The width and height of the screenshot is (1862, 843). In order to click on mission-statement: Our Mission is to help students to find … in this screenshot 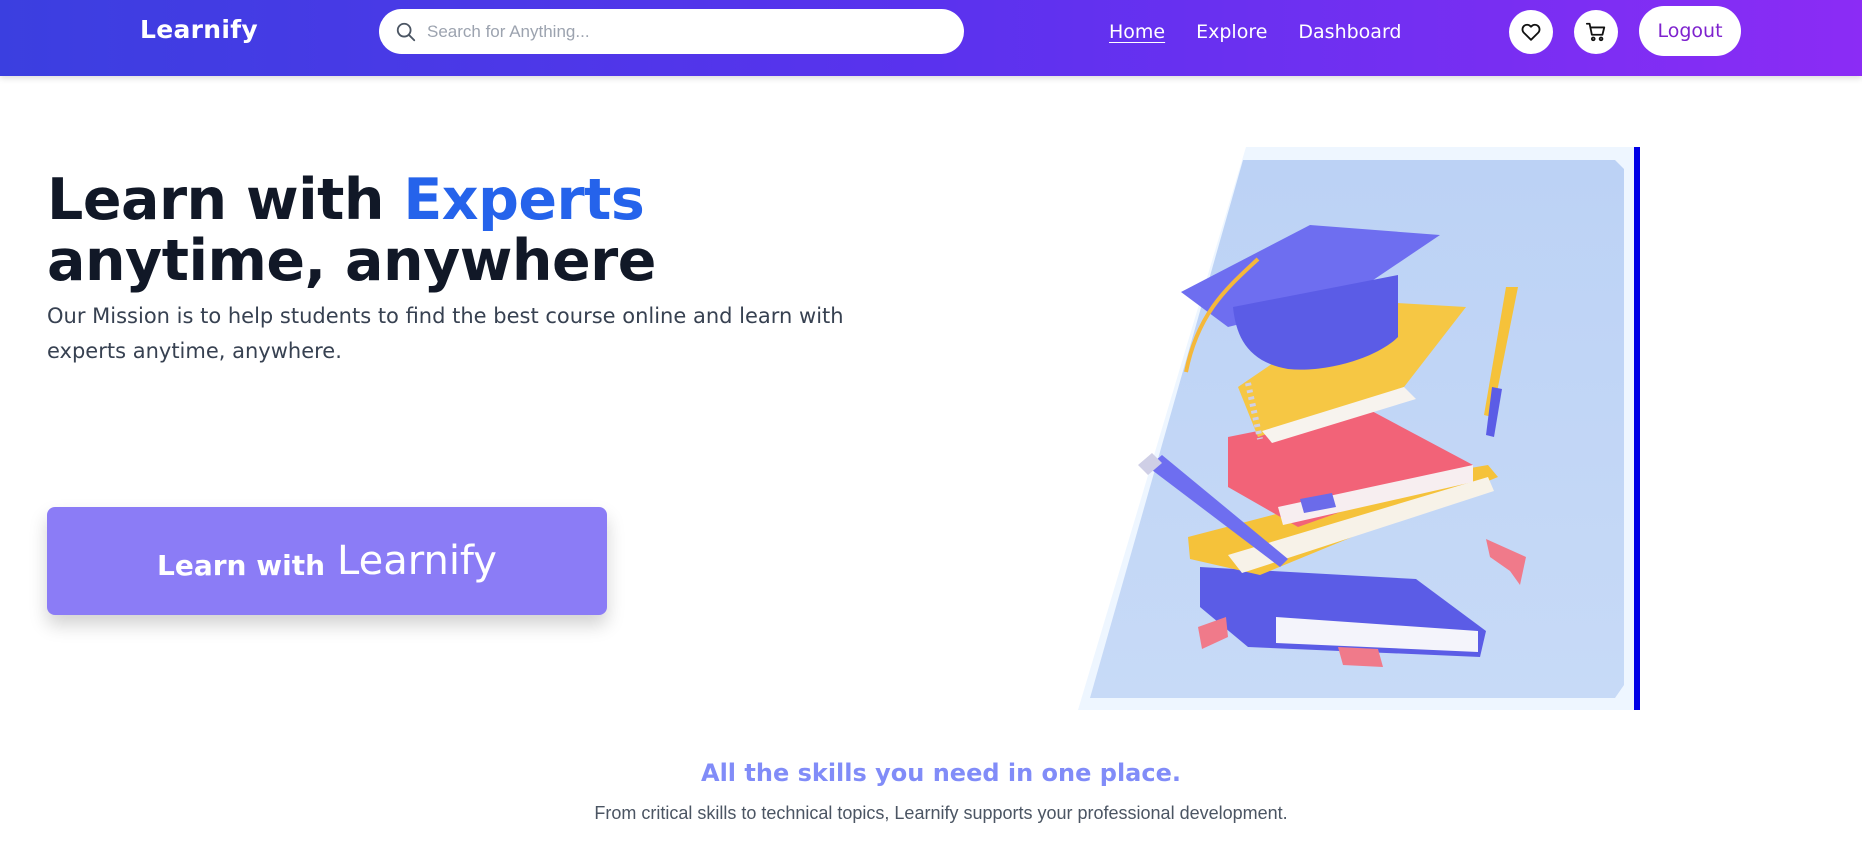, I will do `click(445, 333)`.